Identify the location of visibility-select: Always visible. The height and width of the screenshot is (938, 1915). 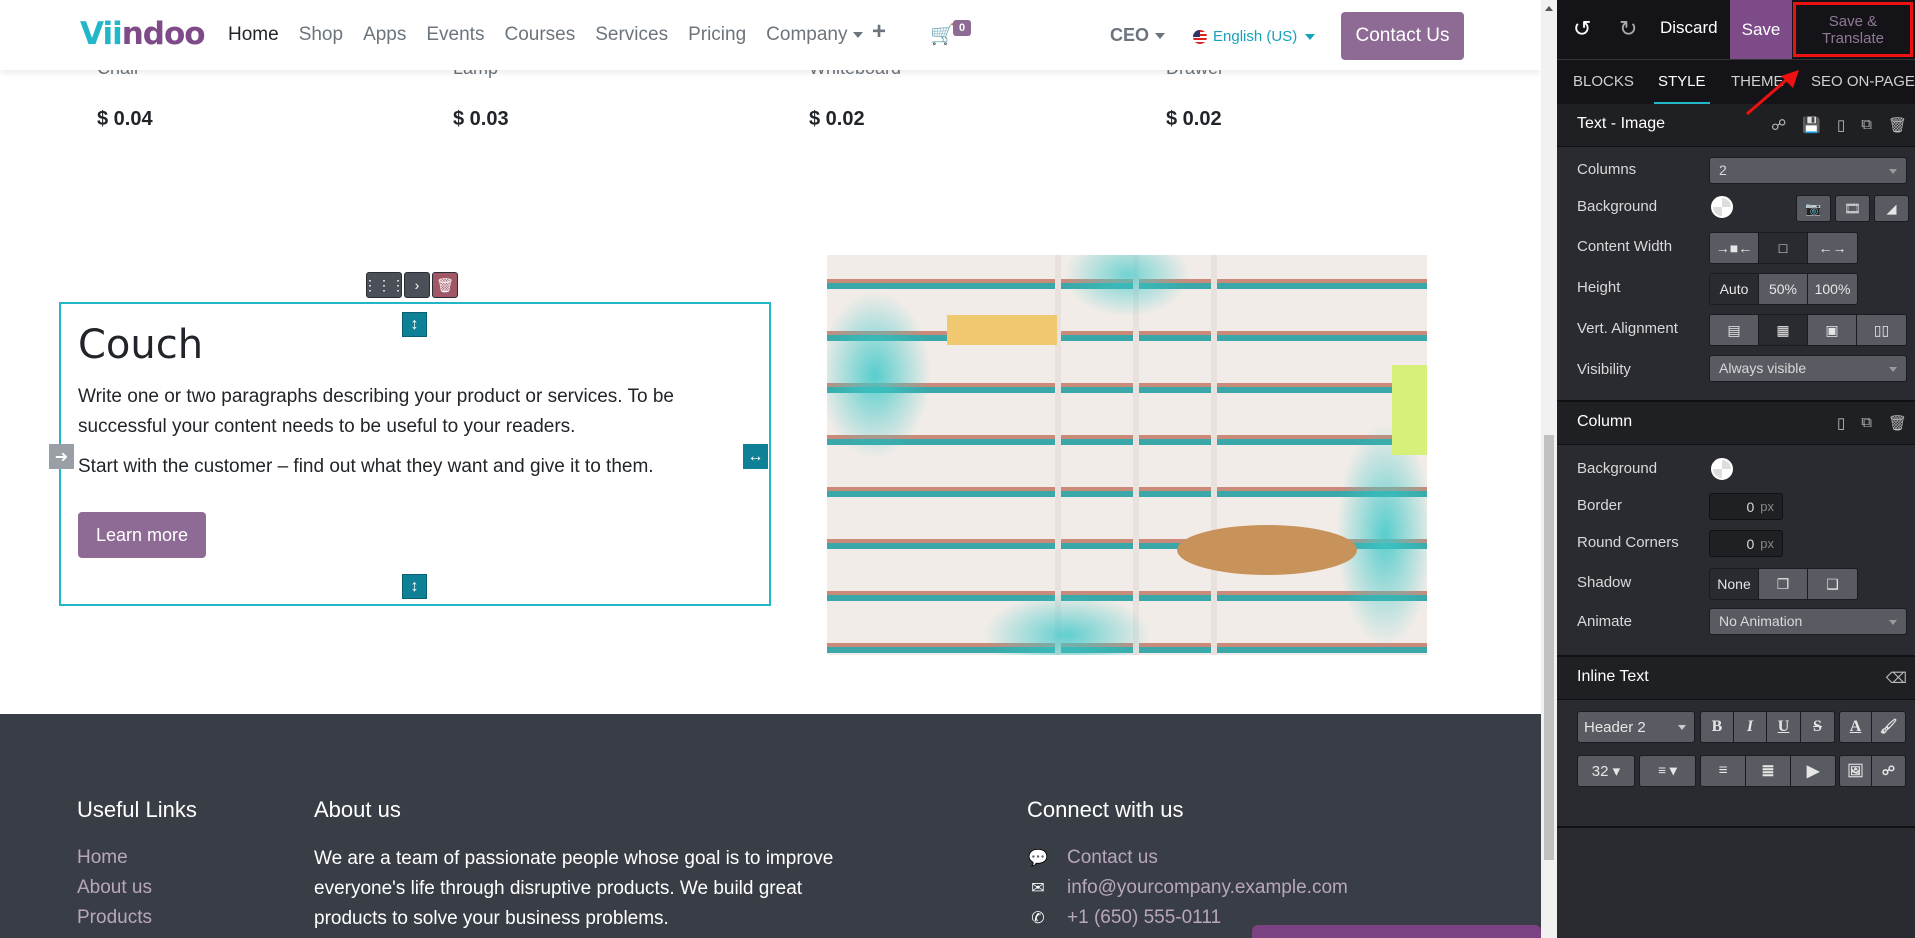
(1808, 368).